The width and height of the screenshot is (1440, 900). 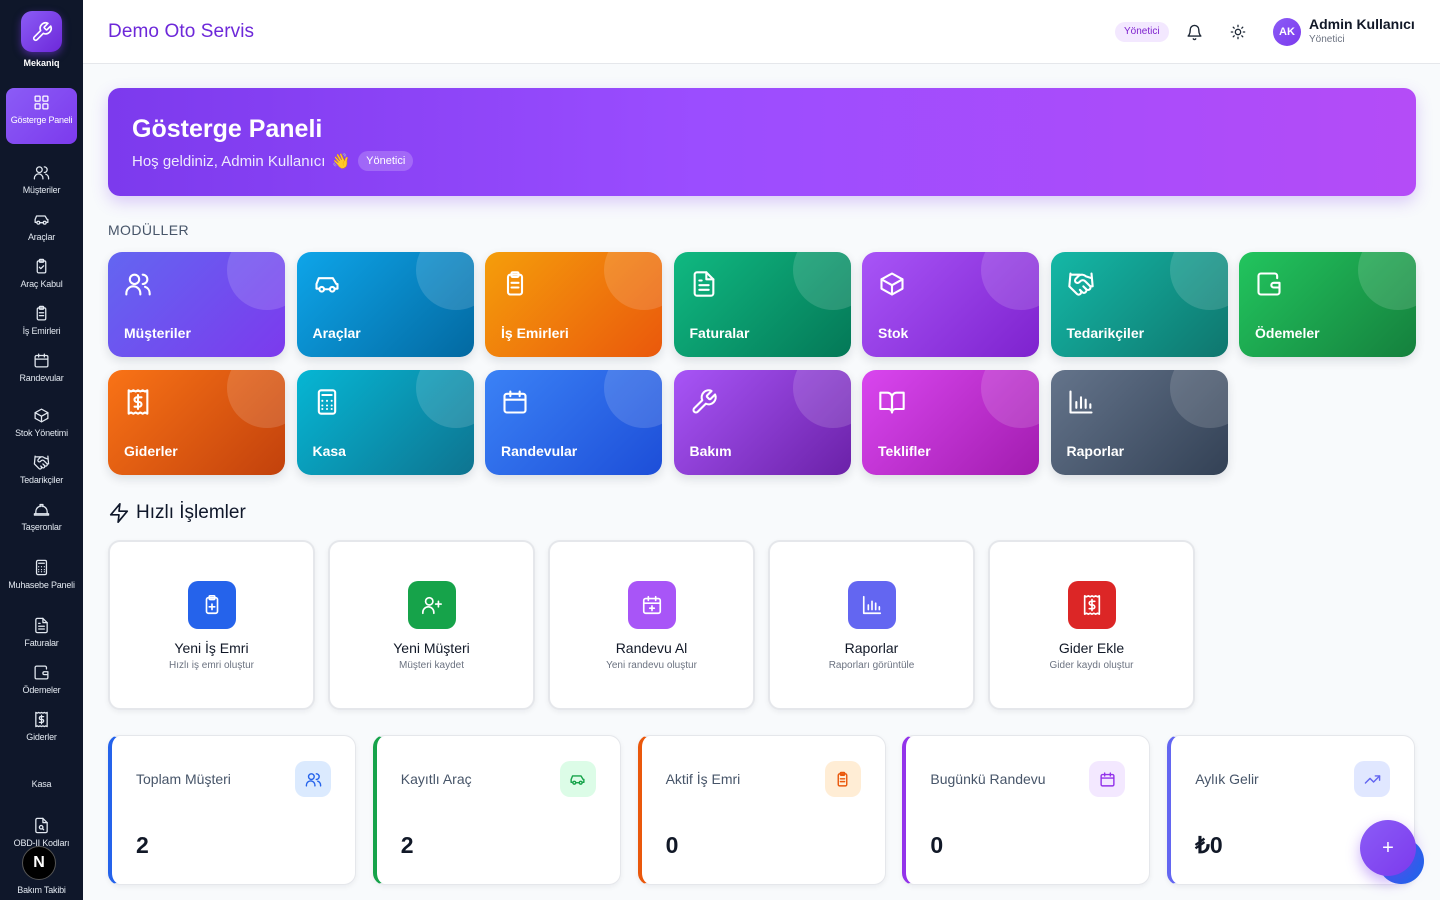 I want to click on module-card-10: Randevular, so click(x=573, y=422).